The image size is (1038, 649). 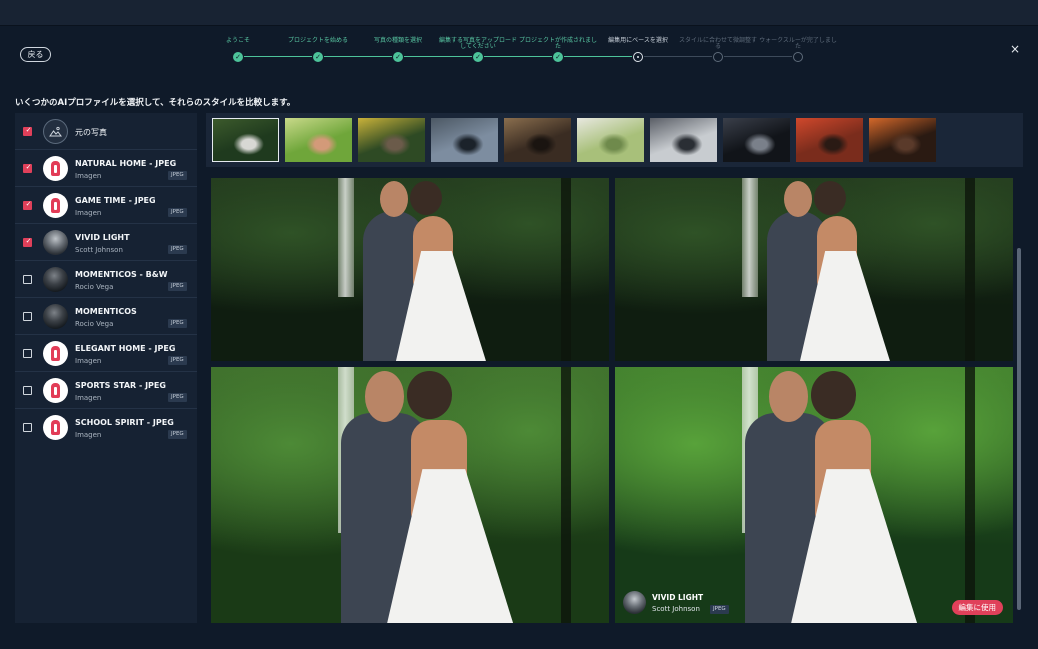 I want to click on preview-natural-home, so click(x=814, y=269).